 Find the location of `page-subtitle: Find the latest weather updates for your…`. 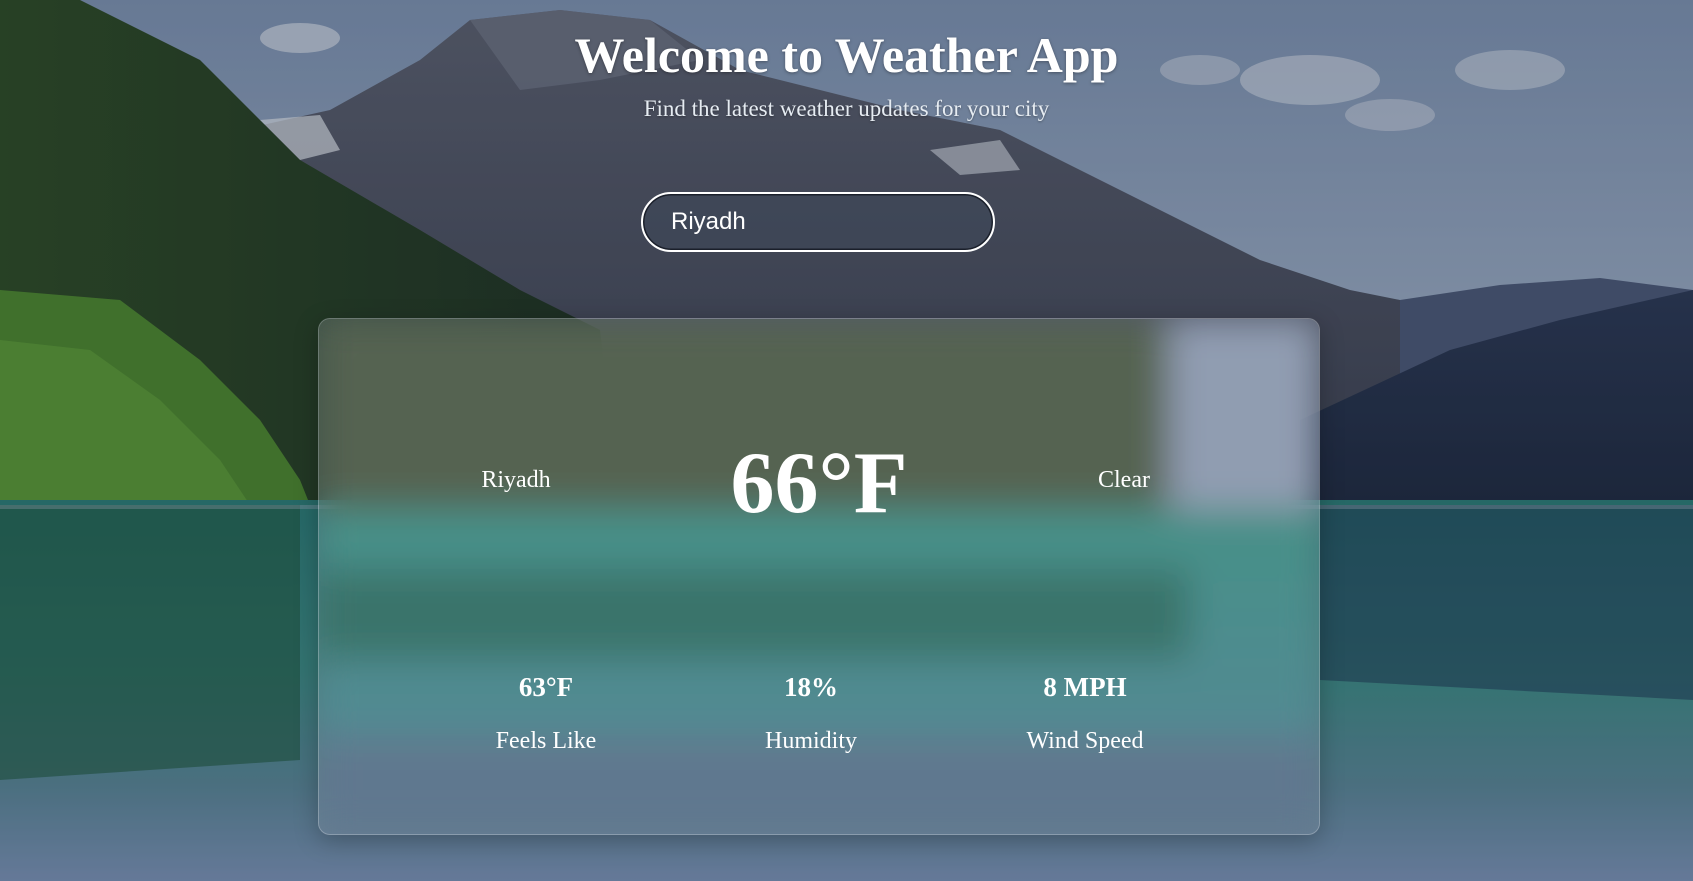

page-subtitle: Find the latest weather updates for your… is located at coordinates (846, 108).